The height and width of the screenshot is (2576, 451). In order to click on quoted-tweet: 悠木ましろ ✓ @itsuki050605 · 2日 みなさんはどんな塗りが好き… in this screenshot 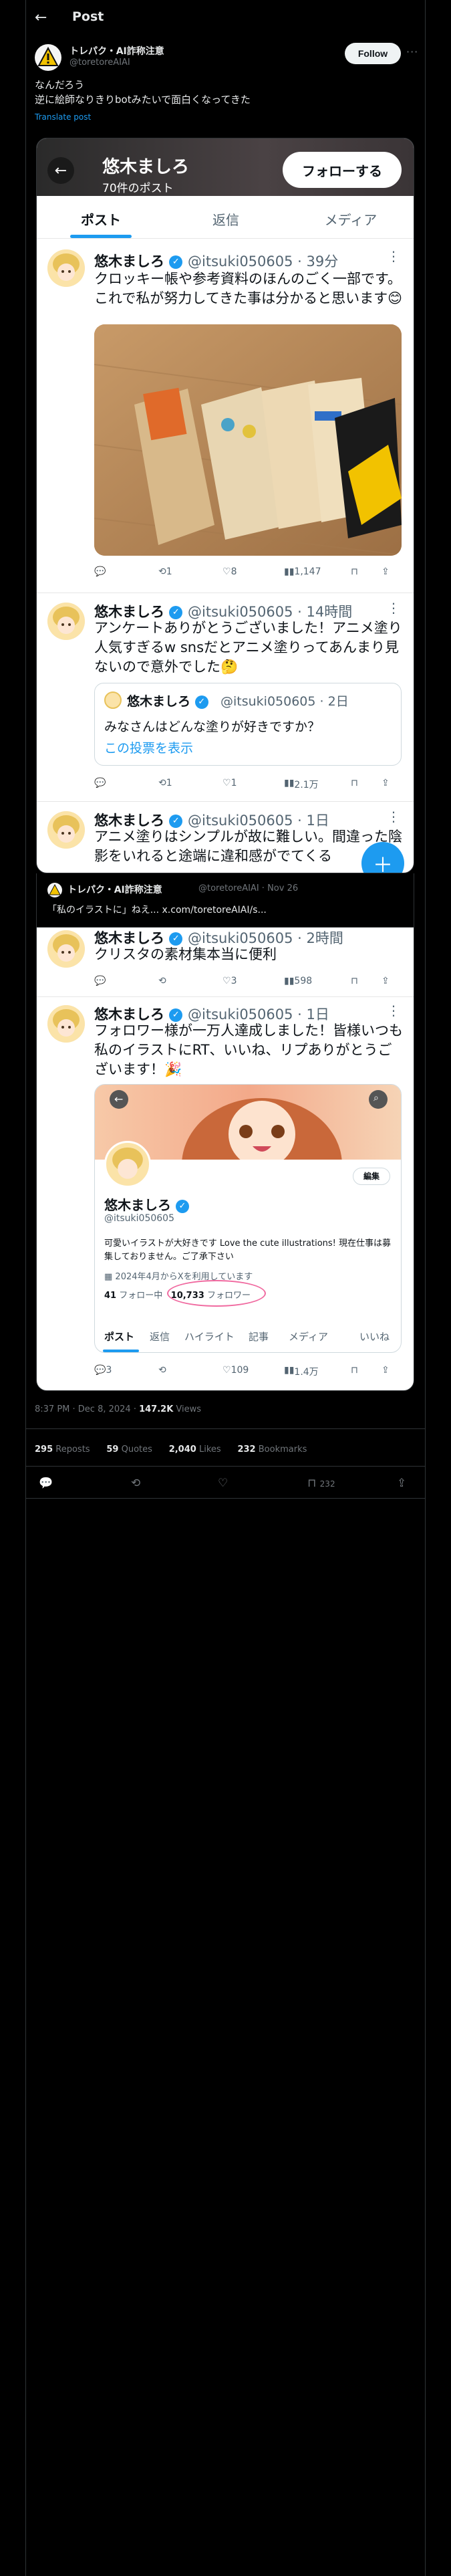, I will do `click(248, 724)`.